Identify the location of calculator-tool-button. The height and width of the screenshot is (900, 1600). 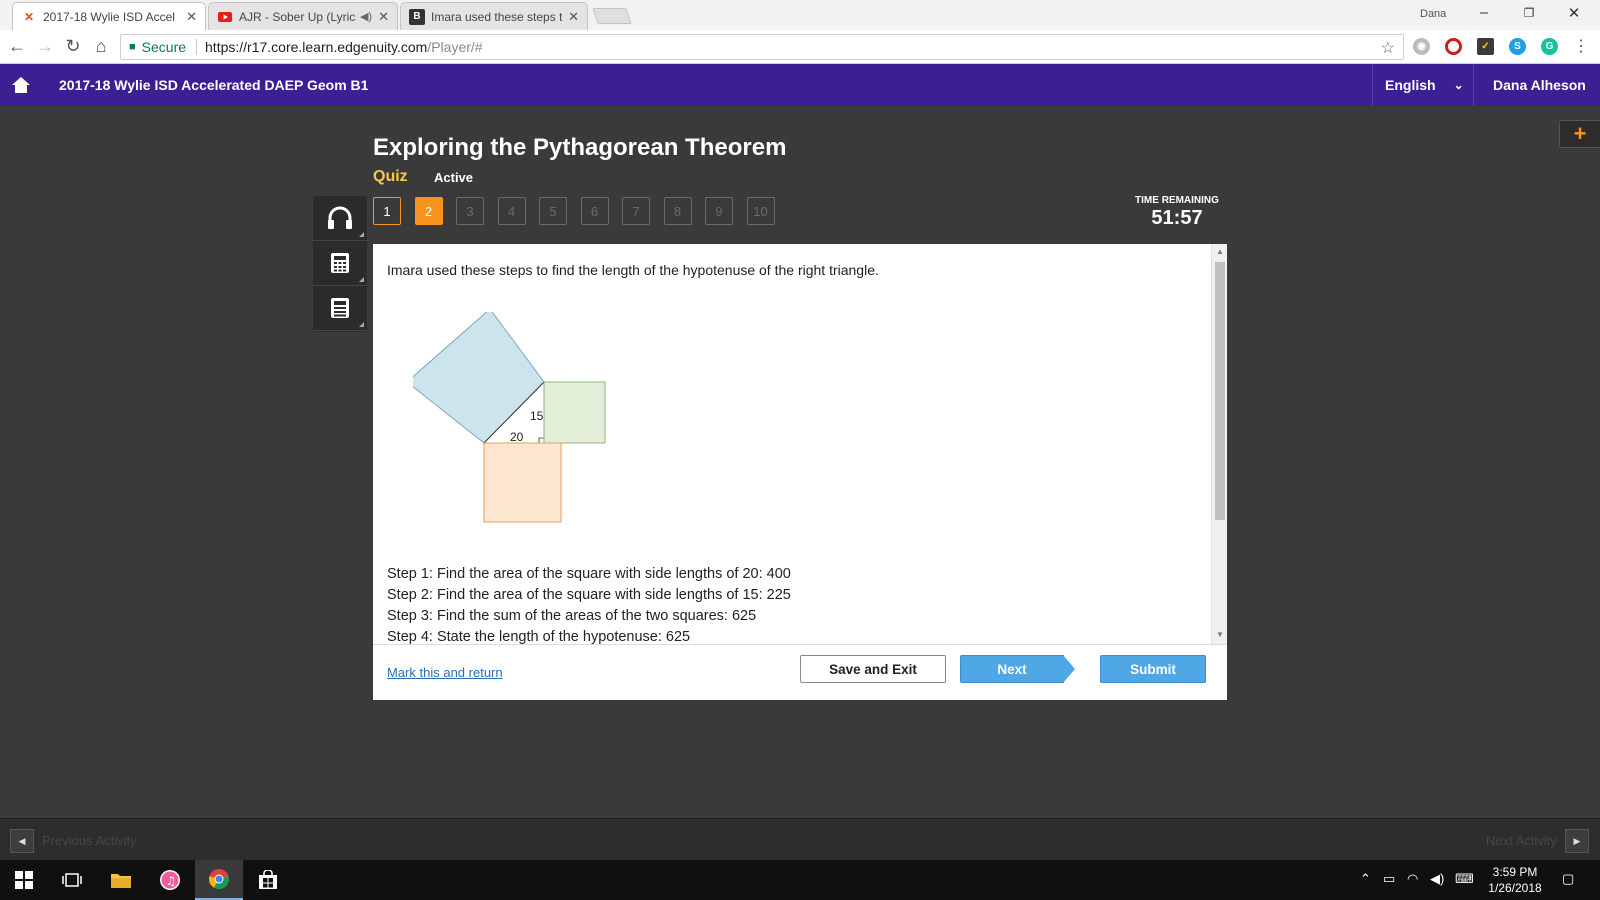
(340, 263).